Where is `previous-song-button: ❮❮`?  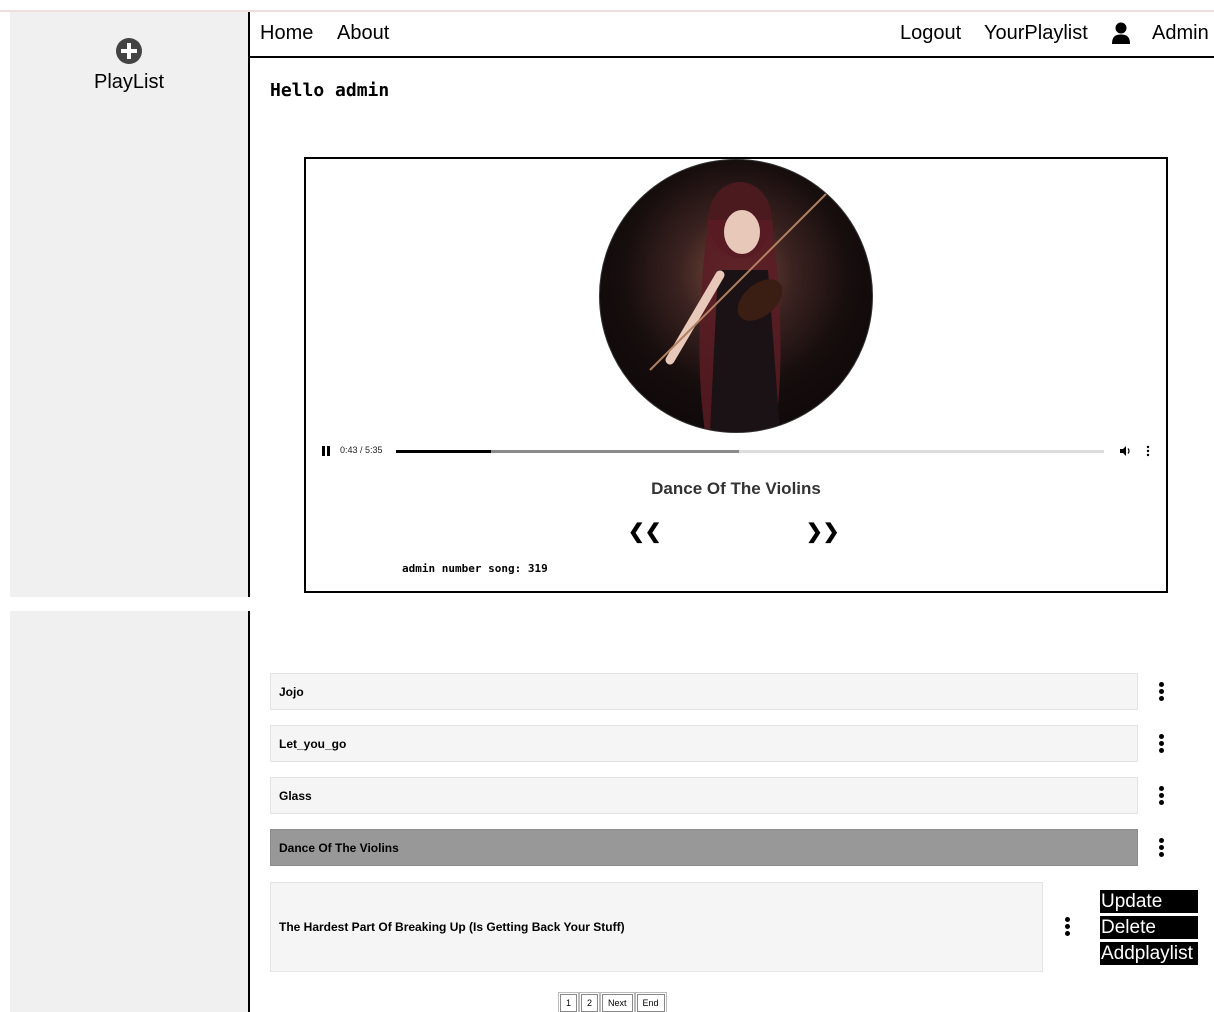
previous-song-button: ❮❮ is located at coordinates (645, 531).